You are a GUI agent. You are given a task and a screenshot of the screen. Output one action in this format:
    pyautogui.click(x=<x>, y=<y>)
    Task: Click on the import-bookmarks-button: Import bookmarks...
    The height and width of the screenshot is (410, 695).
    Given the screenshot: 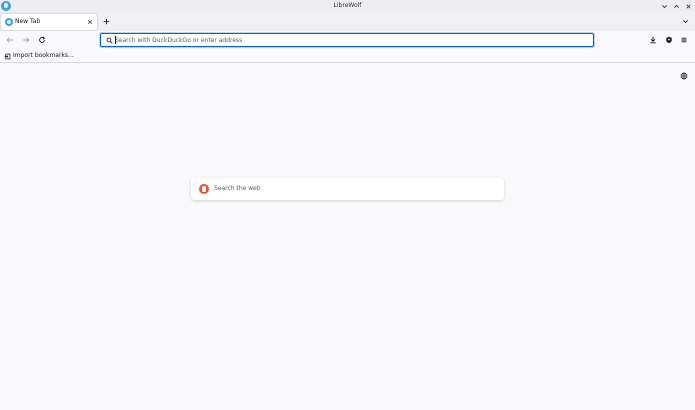 What is the action you would take?
    pyautogui.click(x=39, y=56)
    